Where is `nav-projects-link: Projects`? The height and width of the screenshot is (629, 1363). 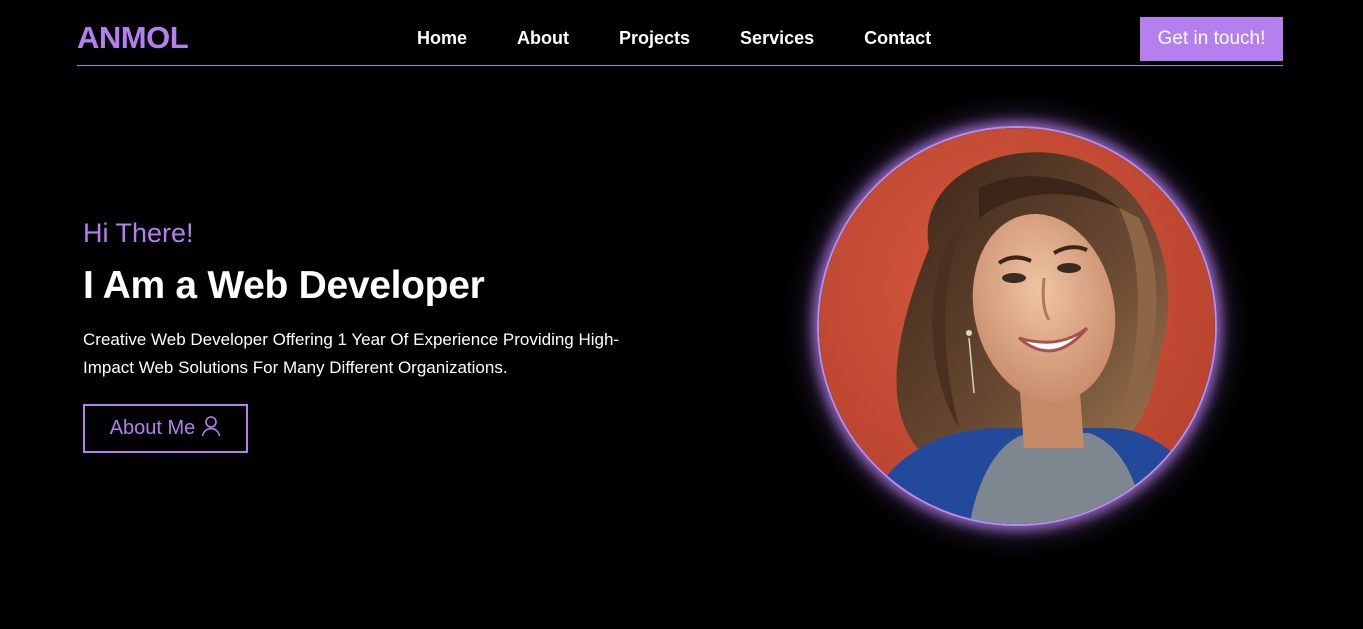 nav-projects-link: Projects is located at coordinates (654, 38).